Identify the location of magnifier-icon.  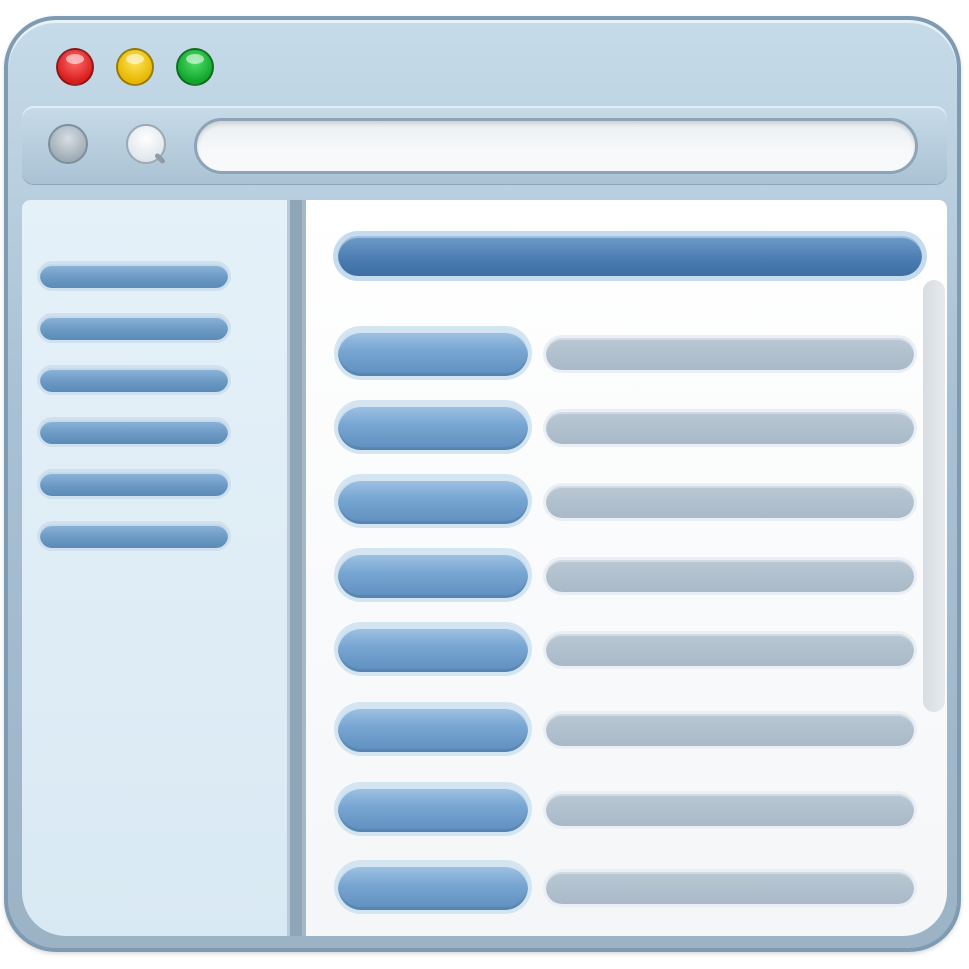
(160, 158).